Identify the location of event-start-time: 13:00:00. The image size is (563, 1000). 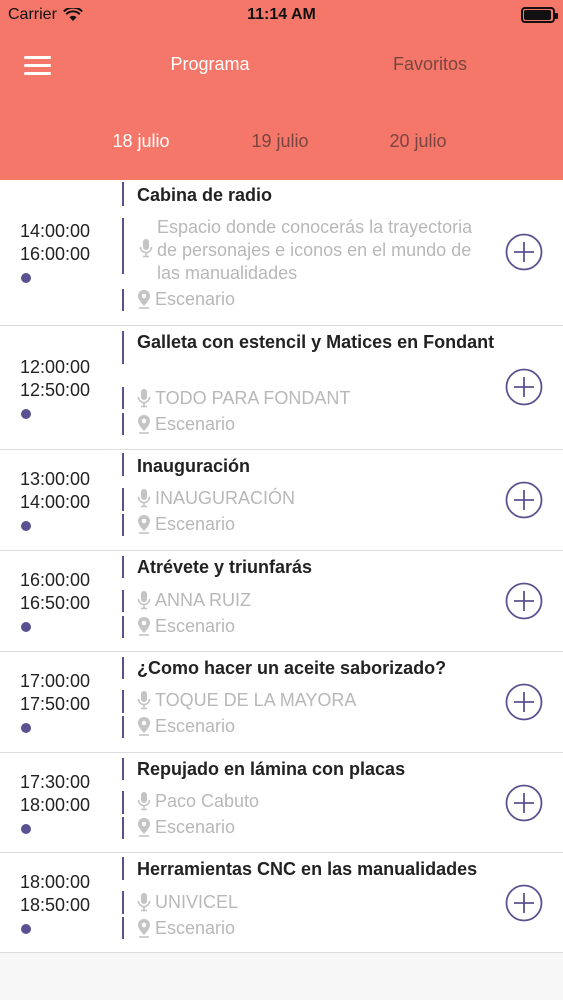
(55, 479).